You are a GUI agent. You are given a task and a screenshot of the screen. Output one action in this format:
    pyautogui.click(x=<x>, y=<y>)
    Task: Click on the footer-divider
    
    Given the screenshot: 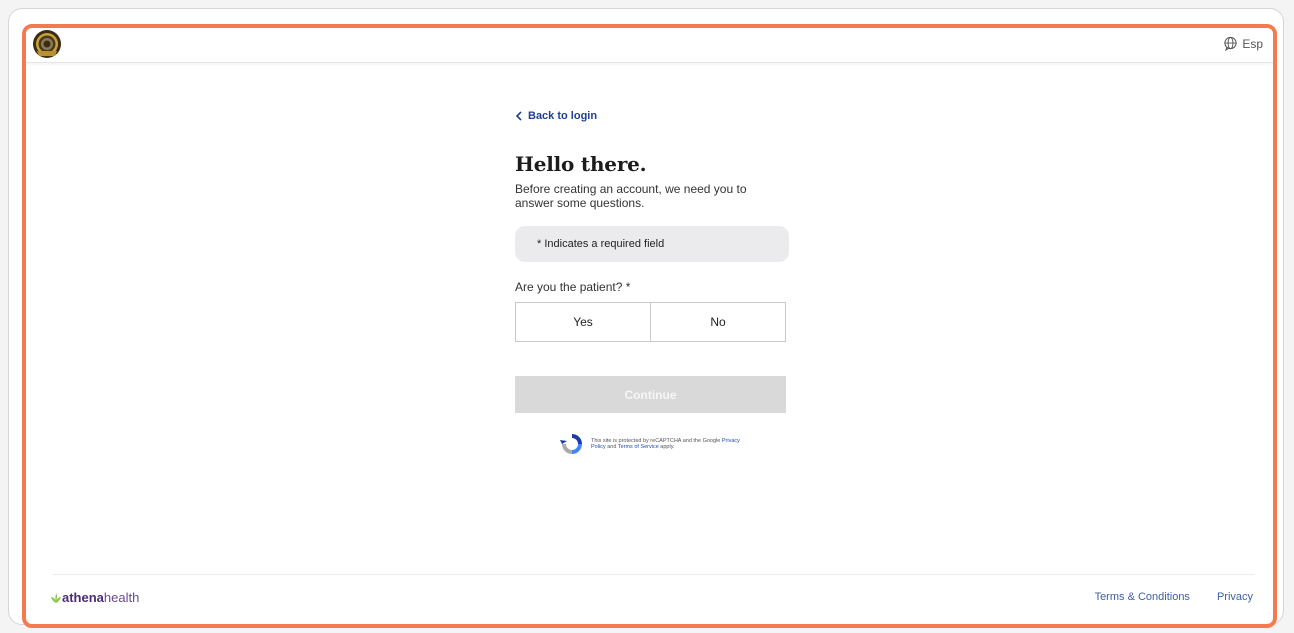 What is the action you would take?
    pyautogui.click(x=653, y=574)
    